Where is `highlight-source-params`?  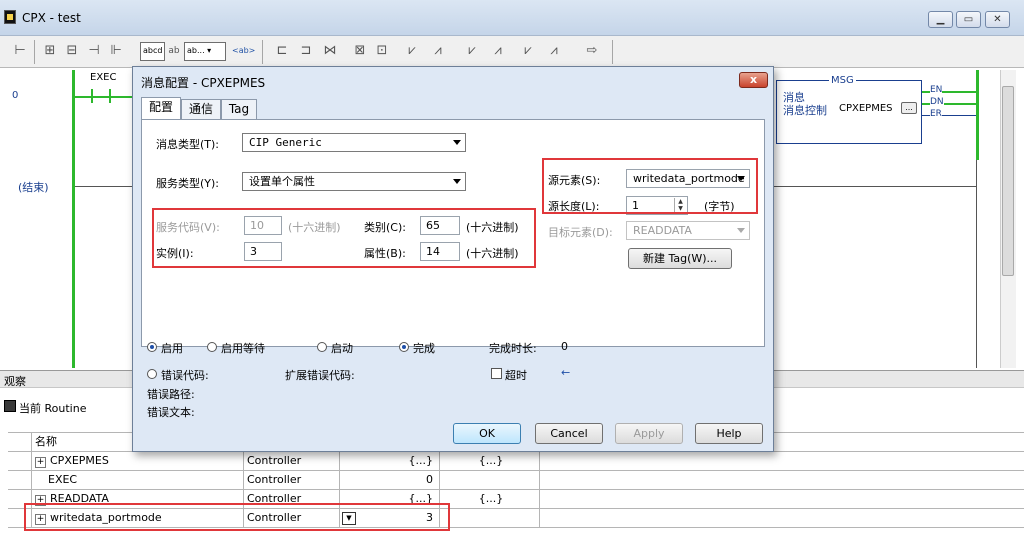
highlight-source-params is located at coordinates (650, 186).